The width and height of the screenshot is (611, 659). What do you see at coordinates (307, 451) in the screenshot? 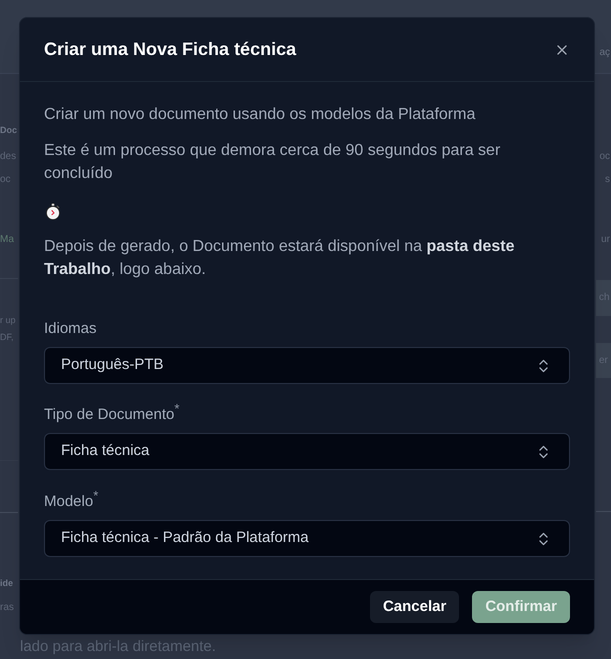
I see `select-field: Ficha técnica` at bounding box center [307, 451].